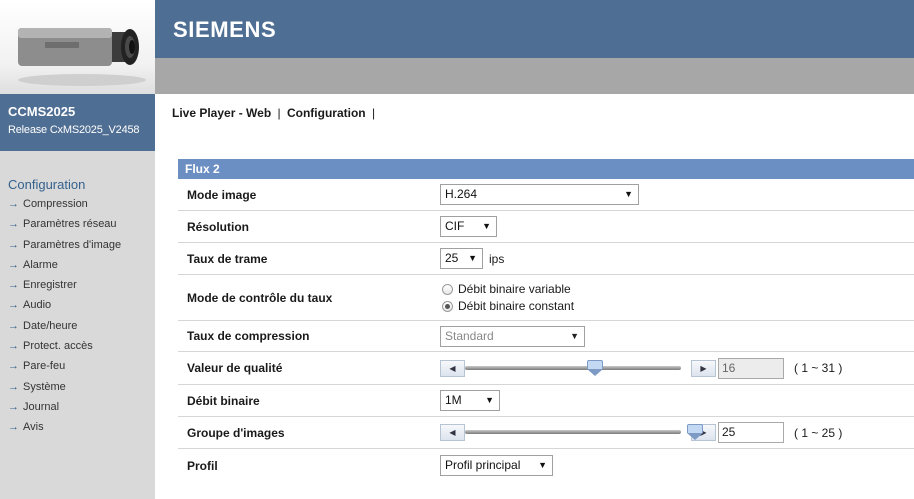  I want to click on device-info: CCMS2025 Release CxMS2025_V2458, so click(77, 122).